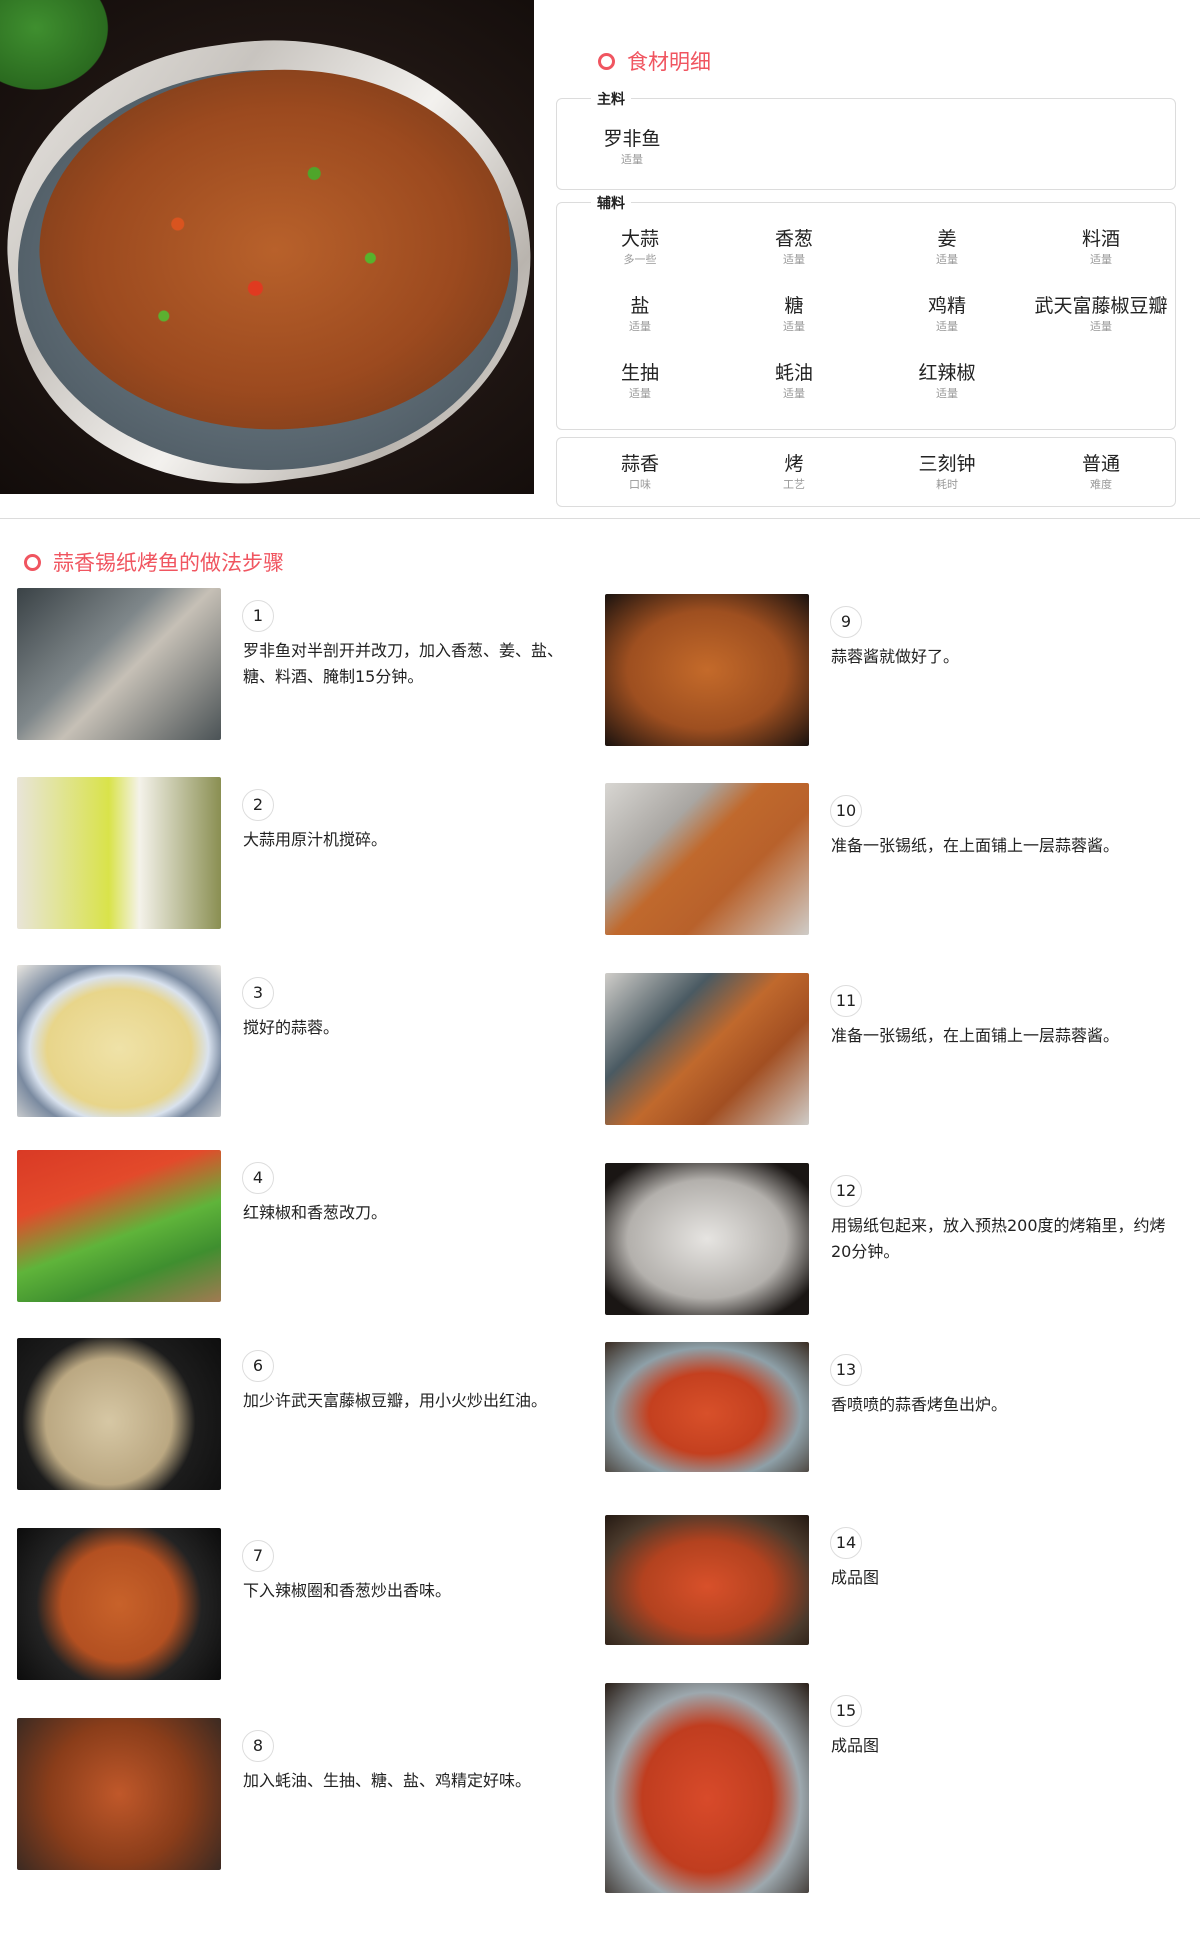 This screenshot has width=1200, height=1944. What do you see at coordinates (297, 857) in the screenshot?
I see `recipe-step: 2 大蒜用原汁机搅碎。` at bounding box center [297, 857].